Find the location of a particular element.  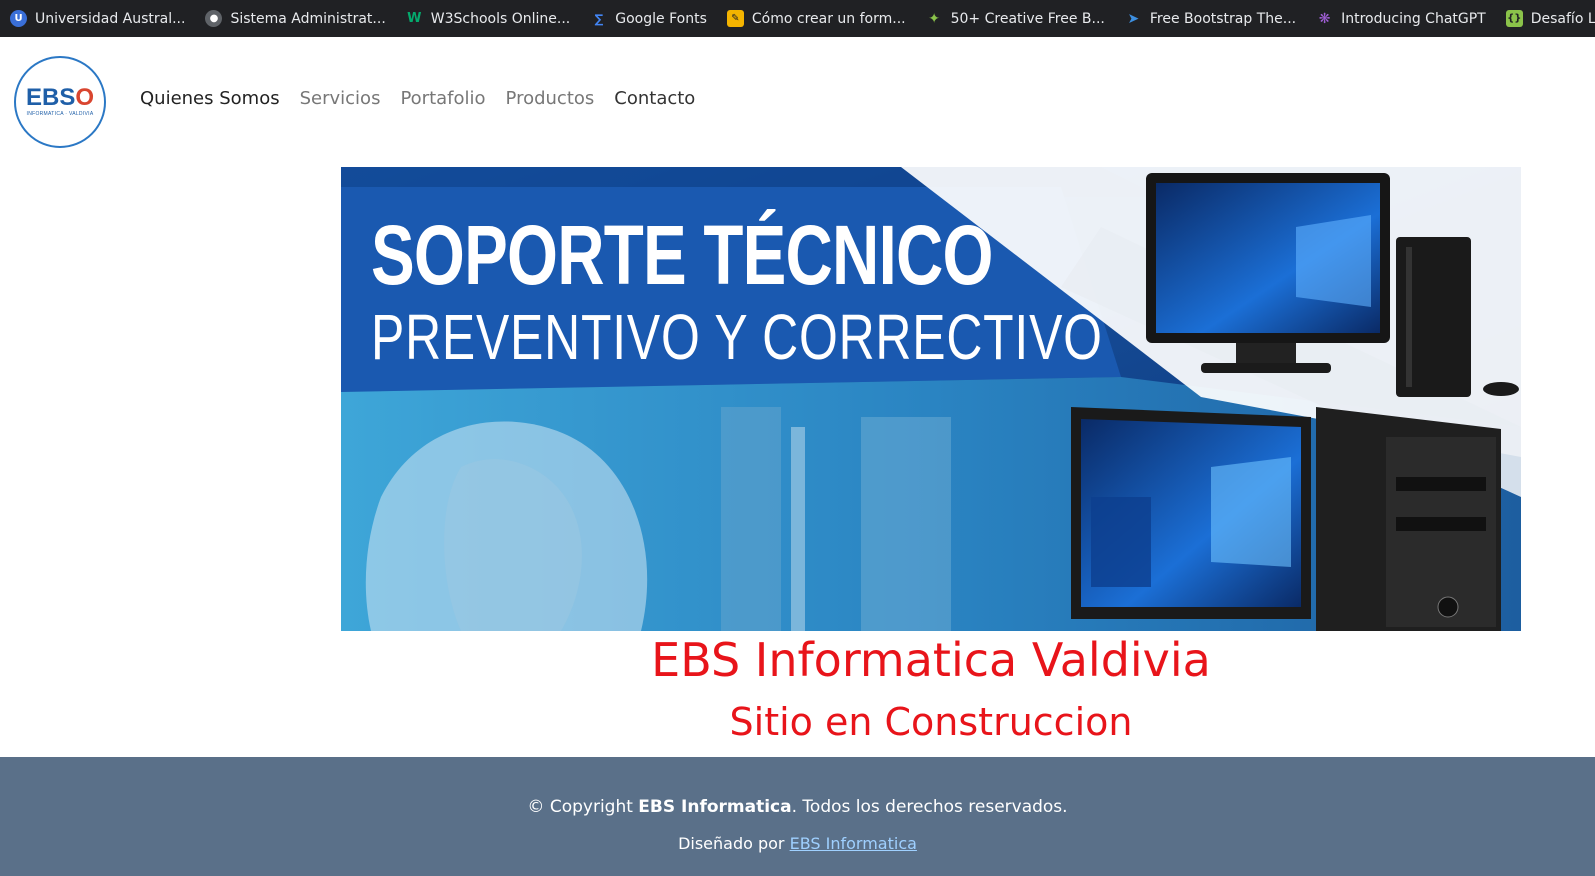

bootstrap-icon: ➤ is located at coordinates (1133, 18).